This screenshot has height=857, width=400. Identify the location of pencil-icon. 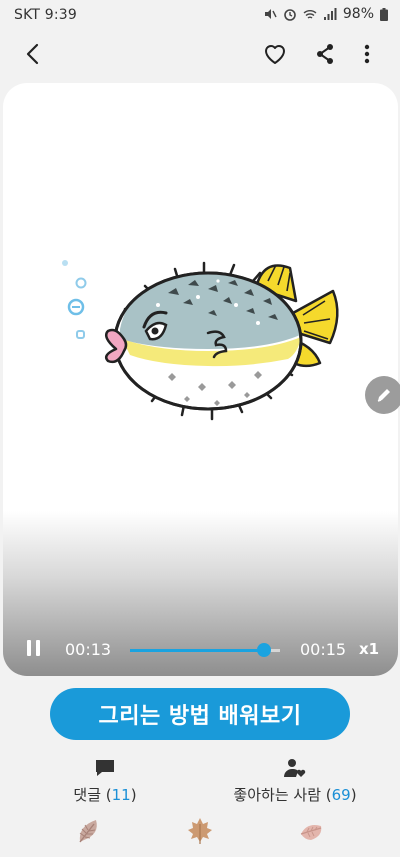
(383, 395).